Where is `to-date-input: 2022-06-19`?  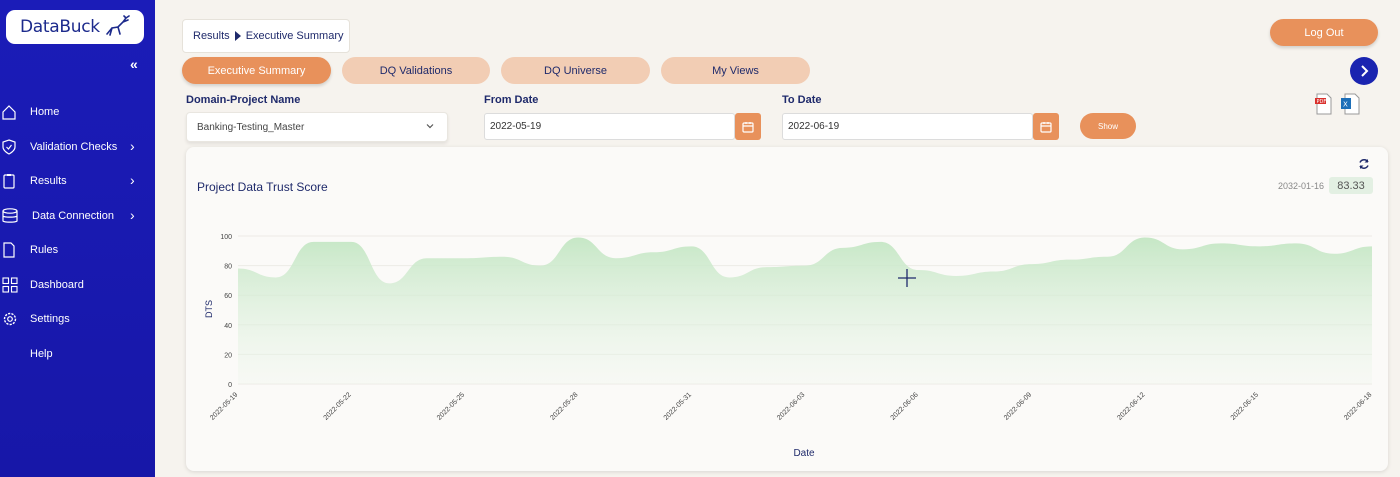 to-date-input: 2022-06-19 is located at coordinates (907, 126).